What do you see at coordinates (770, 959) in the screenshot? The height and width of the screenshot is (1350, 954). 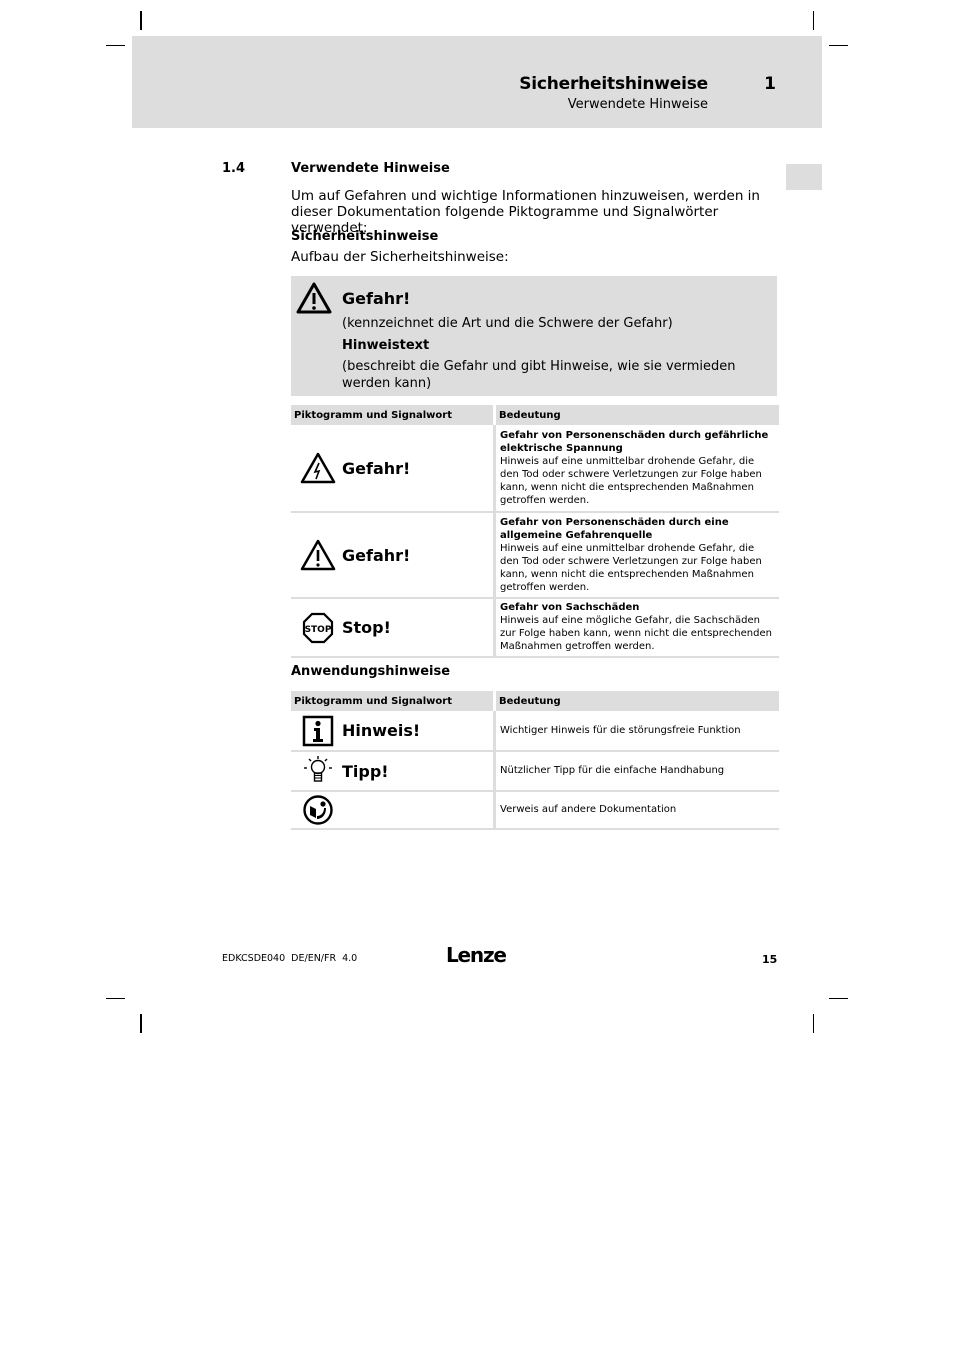 I see `page-number: 15` at bounding box center [770, 959].